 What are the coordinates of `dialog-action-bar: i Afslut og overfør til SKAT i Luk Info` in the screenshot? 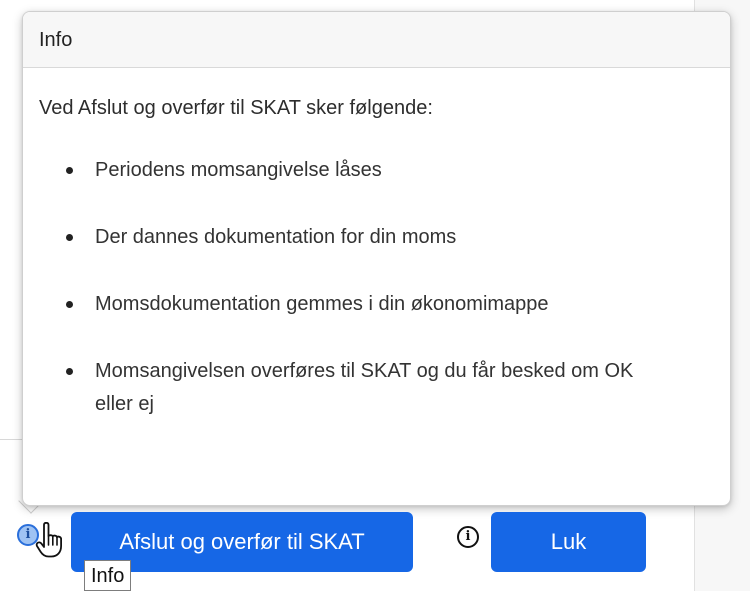 It's located at (347, 551).